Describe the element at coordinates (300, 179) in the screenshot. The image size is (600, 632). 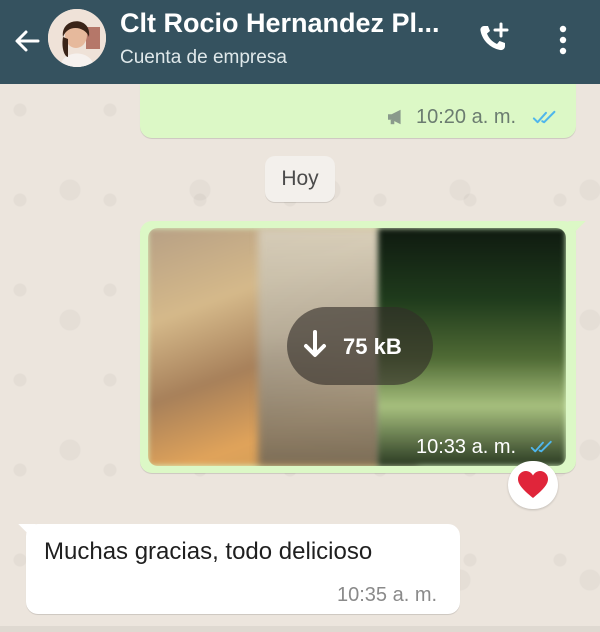
I see `date-divider: Hoy` at that location.